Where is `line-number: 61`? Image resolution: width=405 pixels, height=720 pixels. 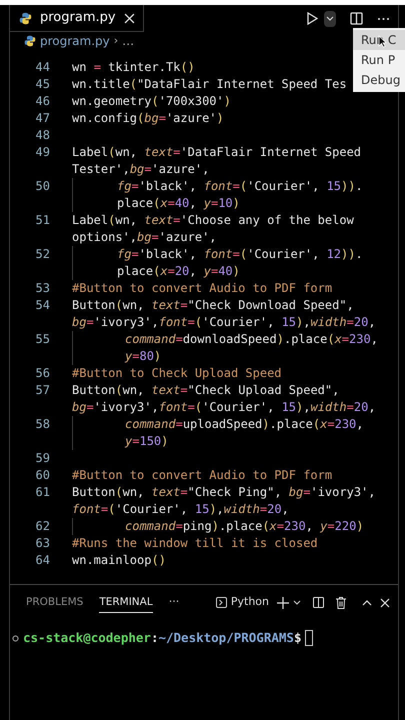 line-number: 61 is located at coordinates (42, 492).